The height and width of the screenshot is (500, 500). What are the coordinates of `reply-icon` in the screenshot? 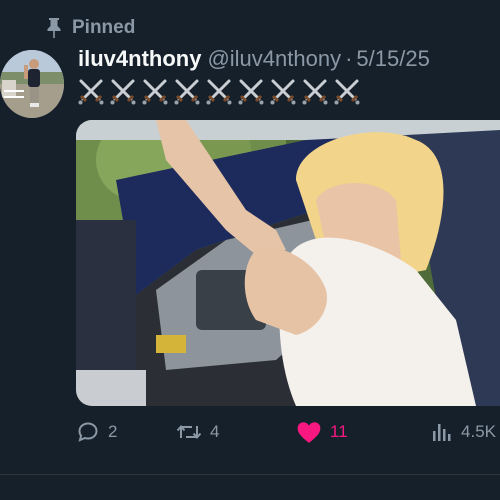 It's located at (88, 432).